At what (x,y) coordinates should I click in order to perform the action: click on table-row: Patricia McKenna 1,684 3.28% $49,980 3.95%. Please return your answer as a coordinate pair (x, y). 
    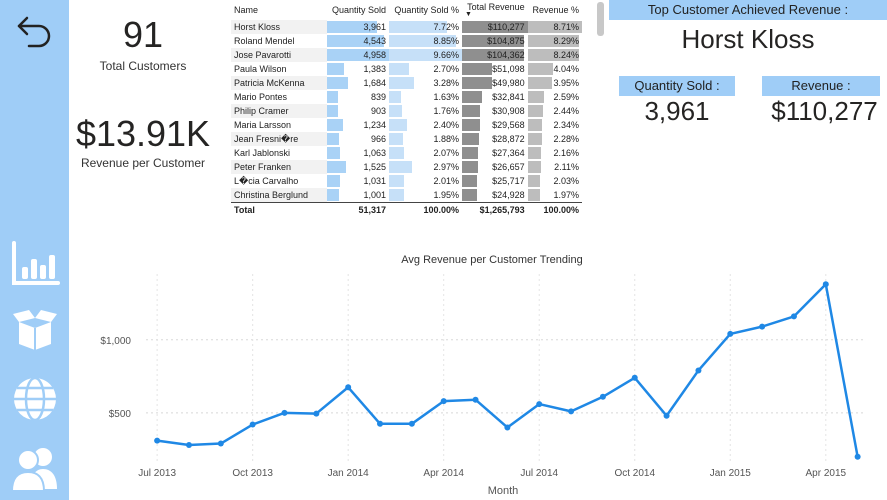
    Looking at the image, I should click on (406, 83).